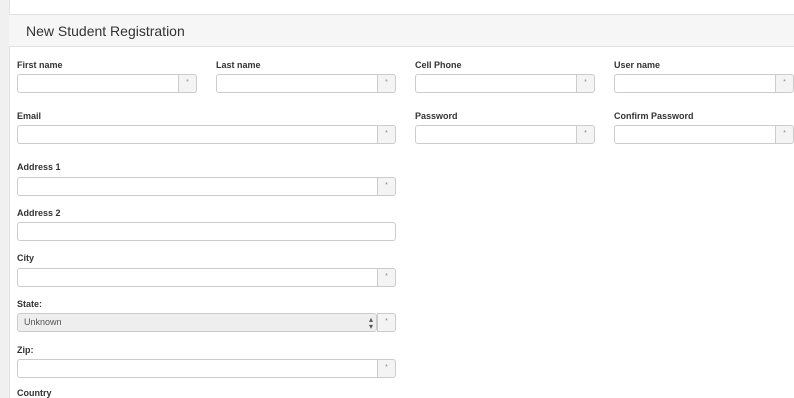 This screenshot has height=398, width=794. I want to click on last-name-label: Last name, so click(238, 65).